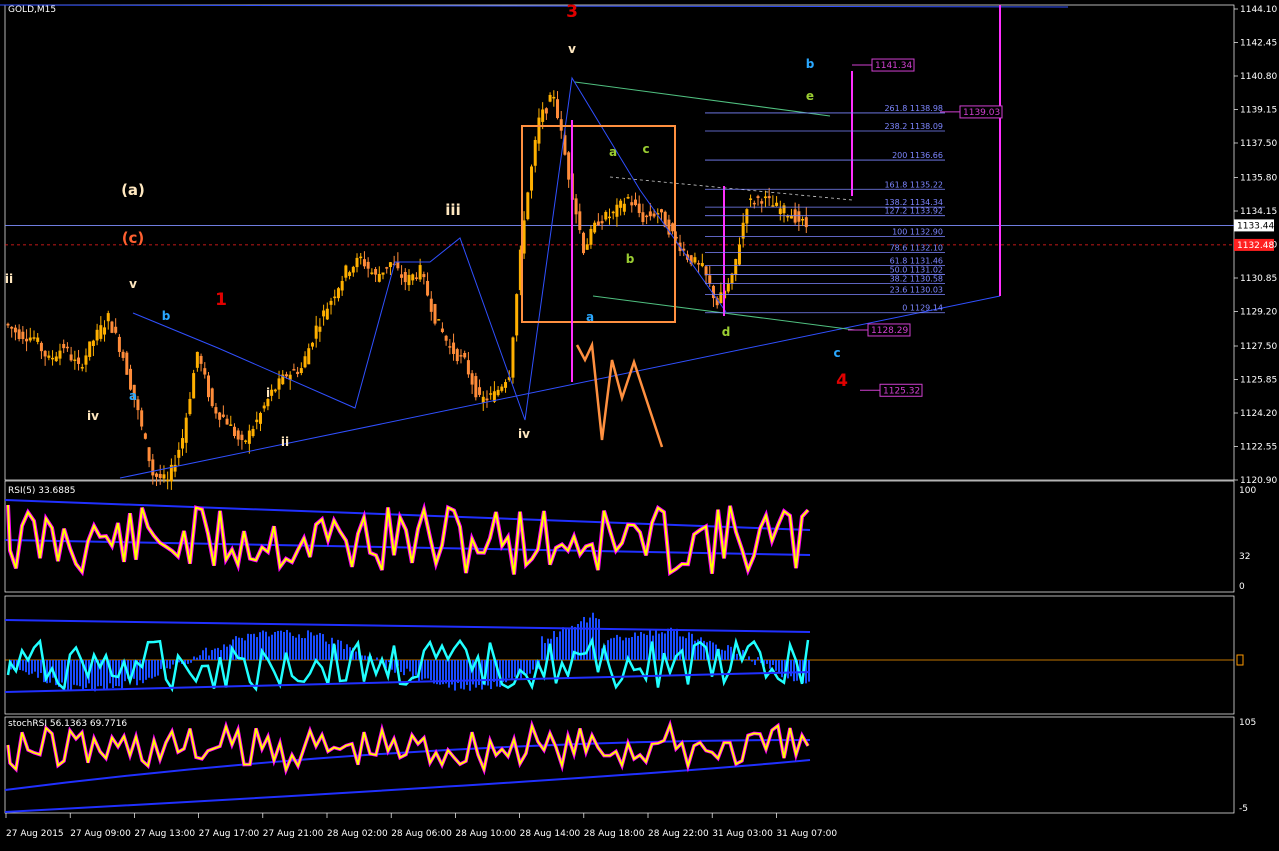 The image size is (1279, 851). What do you see at coordinates (42, 491) in the screenshot?
I see `rsi-title: RSI(5) 33.6885` at bounding box center [42, 491].